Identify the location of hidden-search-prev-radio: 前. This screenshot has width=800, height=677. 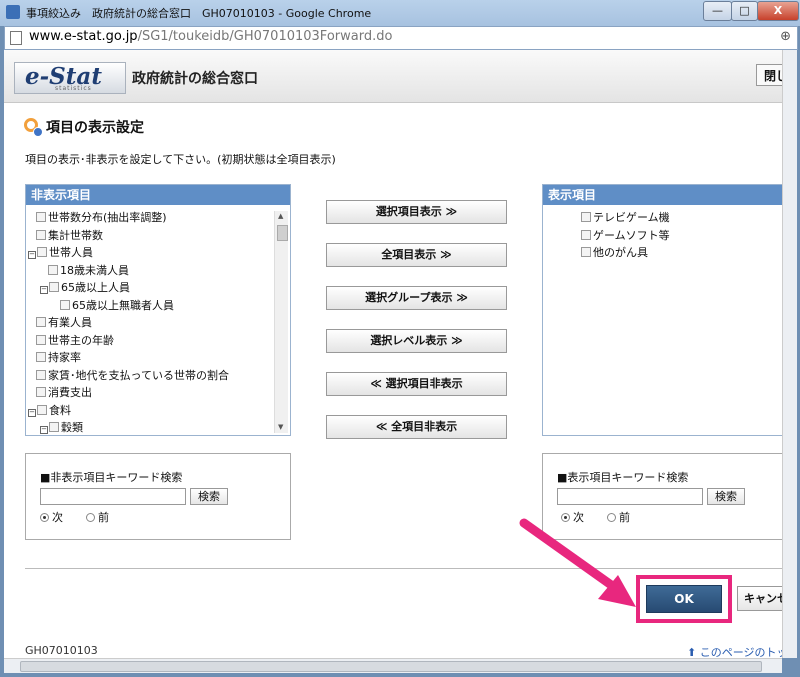
(97, 517).